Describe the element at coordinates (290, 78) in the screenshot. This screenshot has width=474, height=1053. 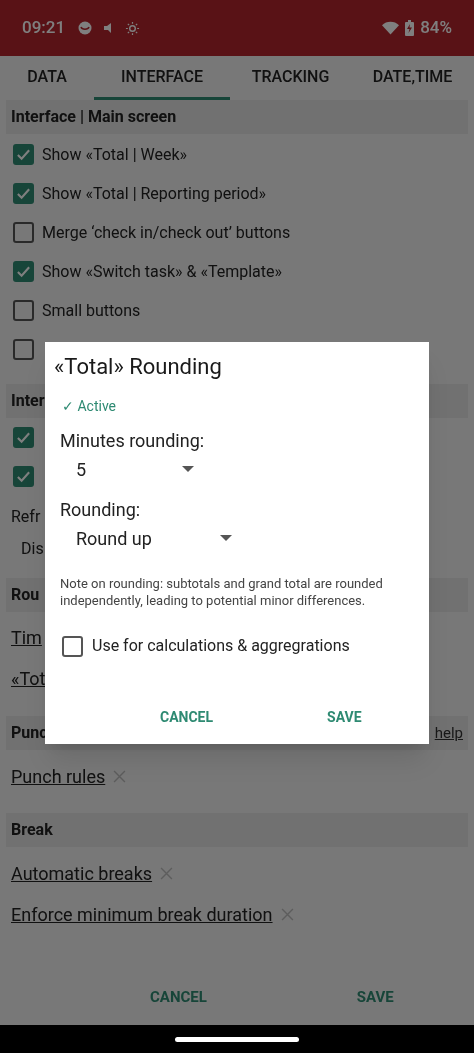
I see `tab: TRACKING` at that location.